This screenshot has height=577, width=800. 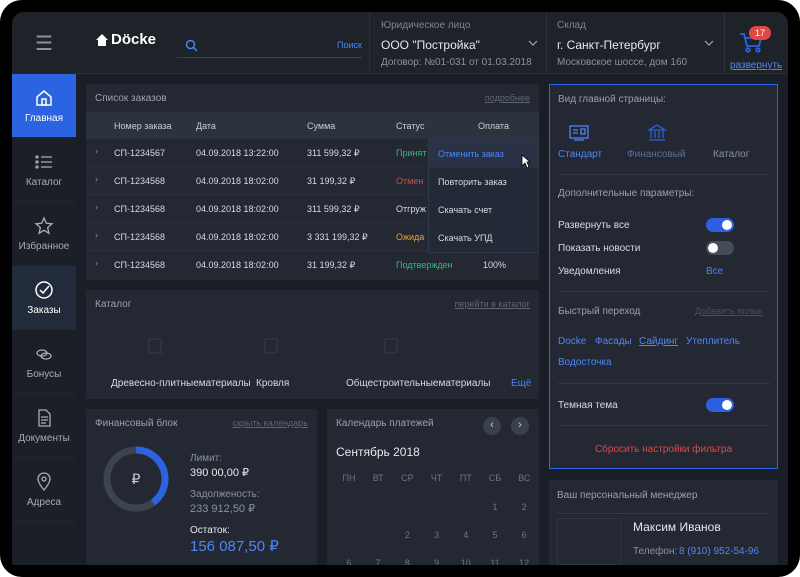 What do you see at coordinates (720, 248) in the screenshot?
I see `show-news-toggle` at bounding box center [720, 248].